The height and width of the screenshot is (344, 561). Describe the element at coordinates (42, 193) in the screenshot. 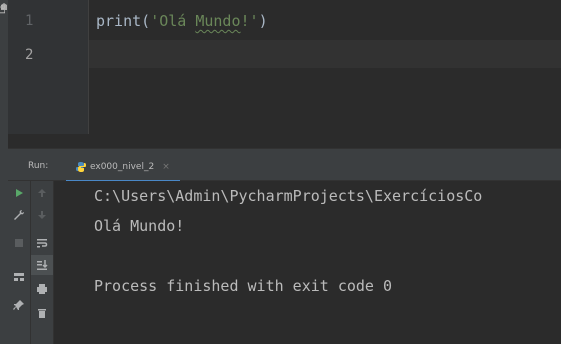

I see `arrow-up-icon` at that location.